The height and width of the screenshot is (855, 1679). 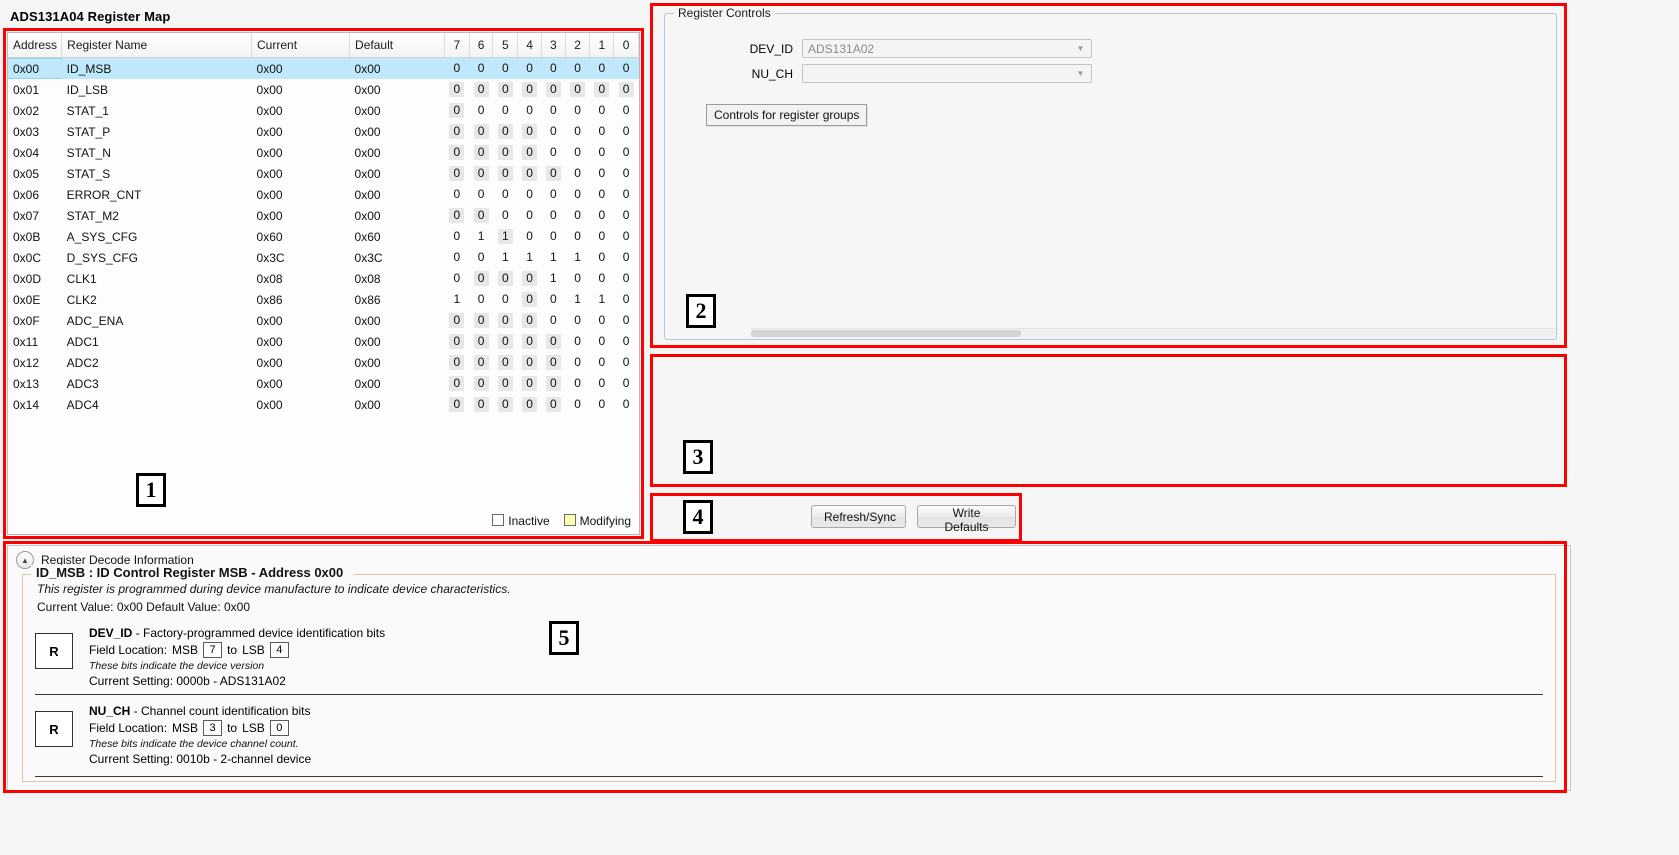 What do you see at coordinates (858, 516) in the screenshot?
I see `refresh-sync-button: Refresh/Sync` at bounding box center [858, 516].